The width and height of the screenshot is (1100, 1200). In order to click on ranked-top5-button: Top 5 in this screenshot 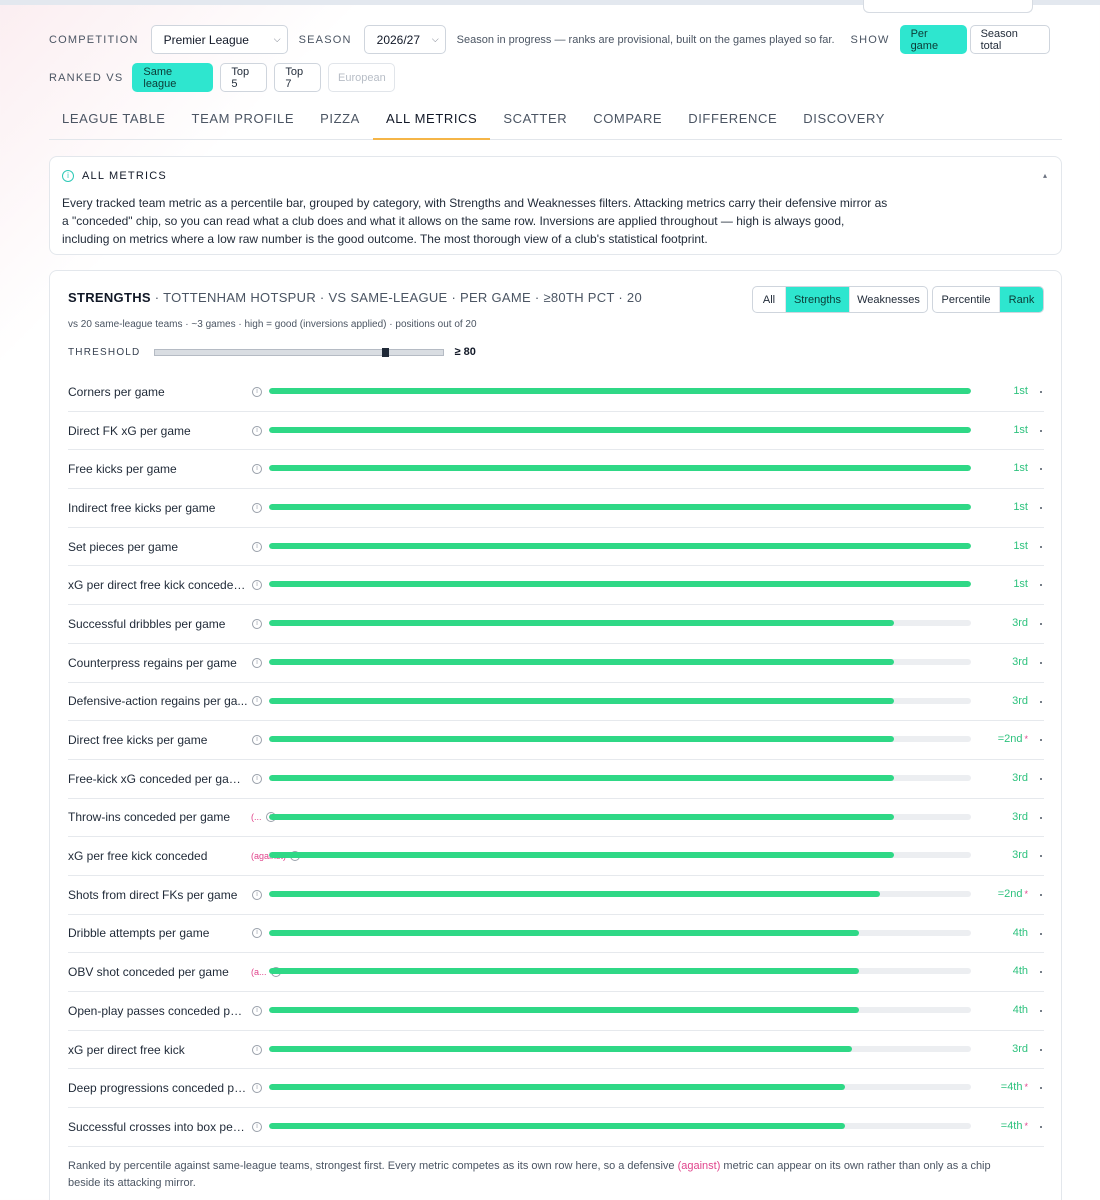, I will do `click(244, 77)`.